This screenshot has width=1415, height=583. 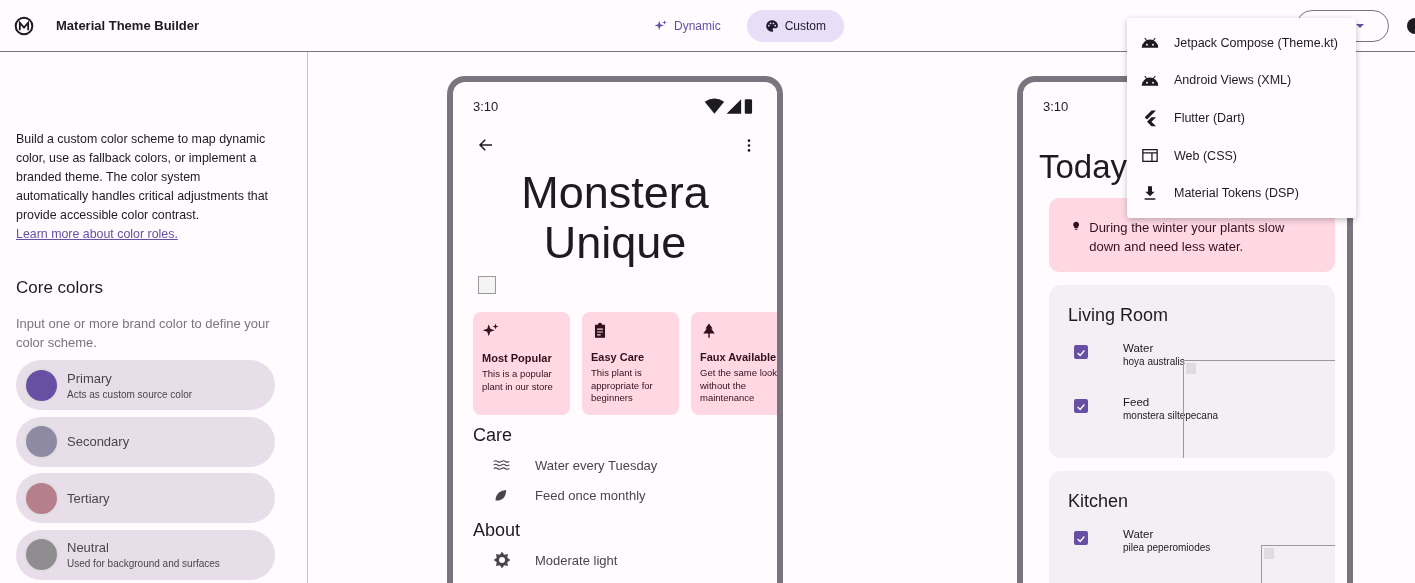 What do you see at coordinates (1171, 415) in the screenshot?
I see `plant-name: monstera siltepecana` at bounding box center [1171, 415].